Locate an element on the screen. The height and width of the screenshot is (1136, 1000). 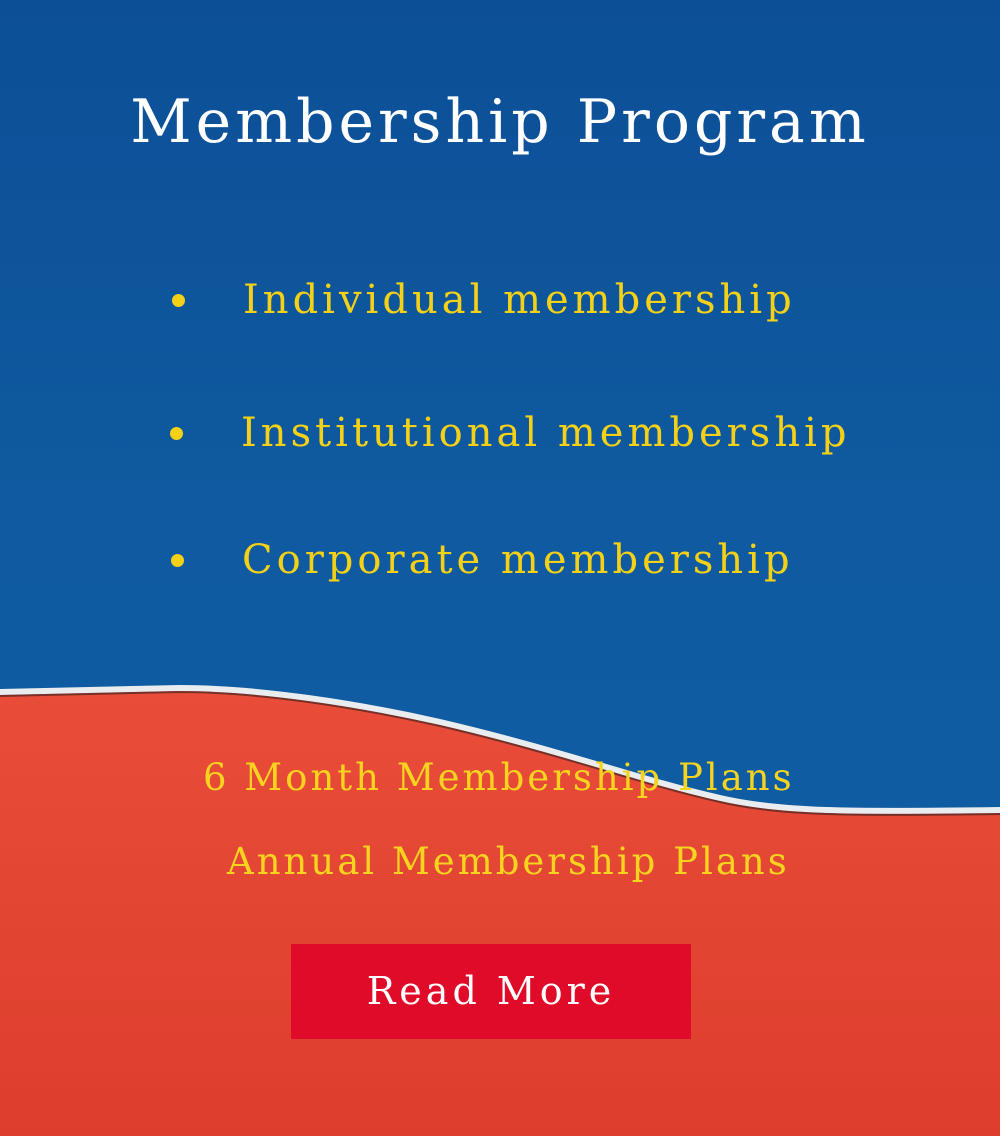
plan-annual: Annual Membership Plans is located at coordinates (508, 861).